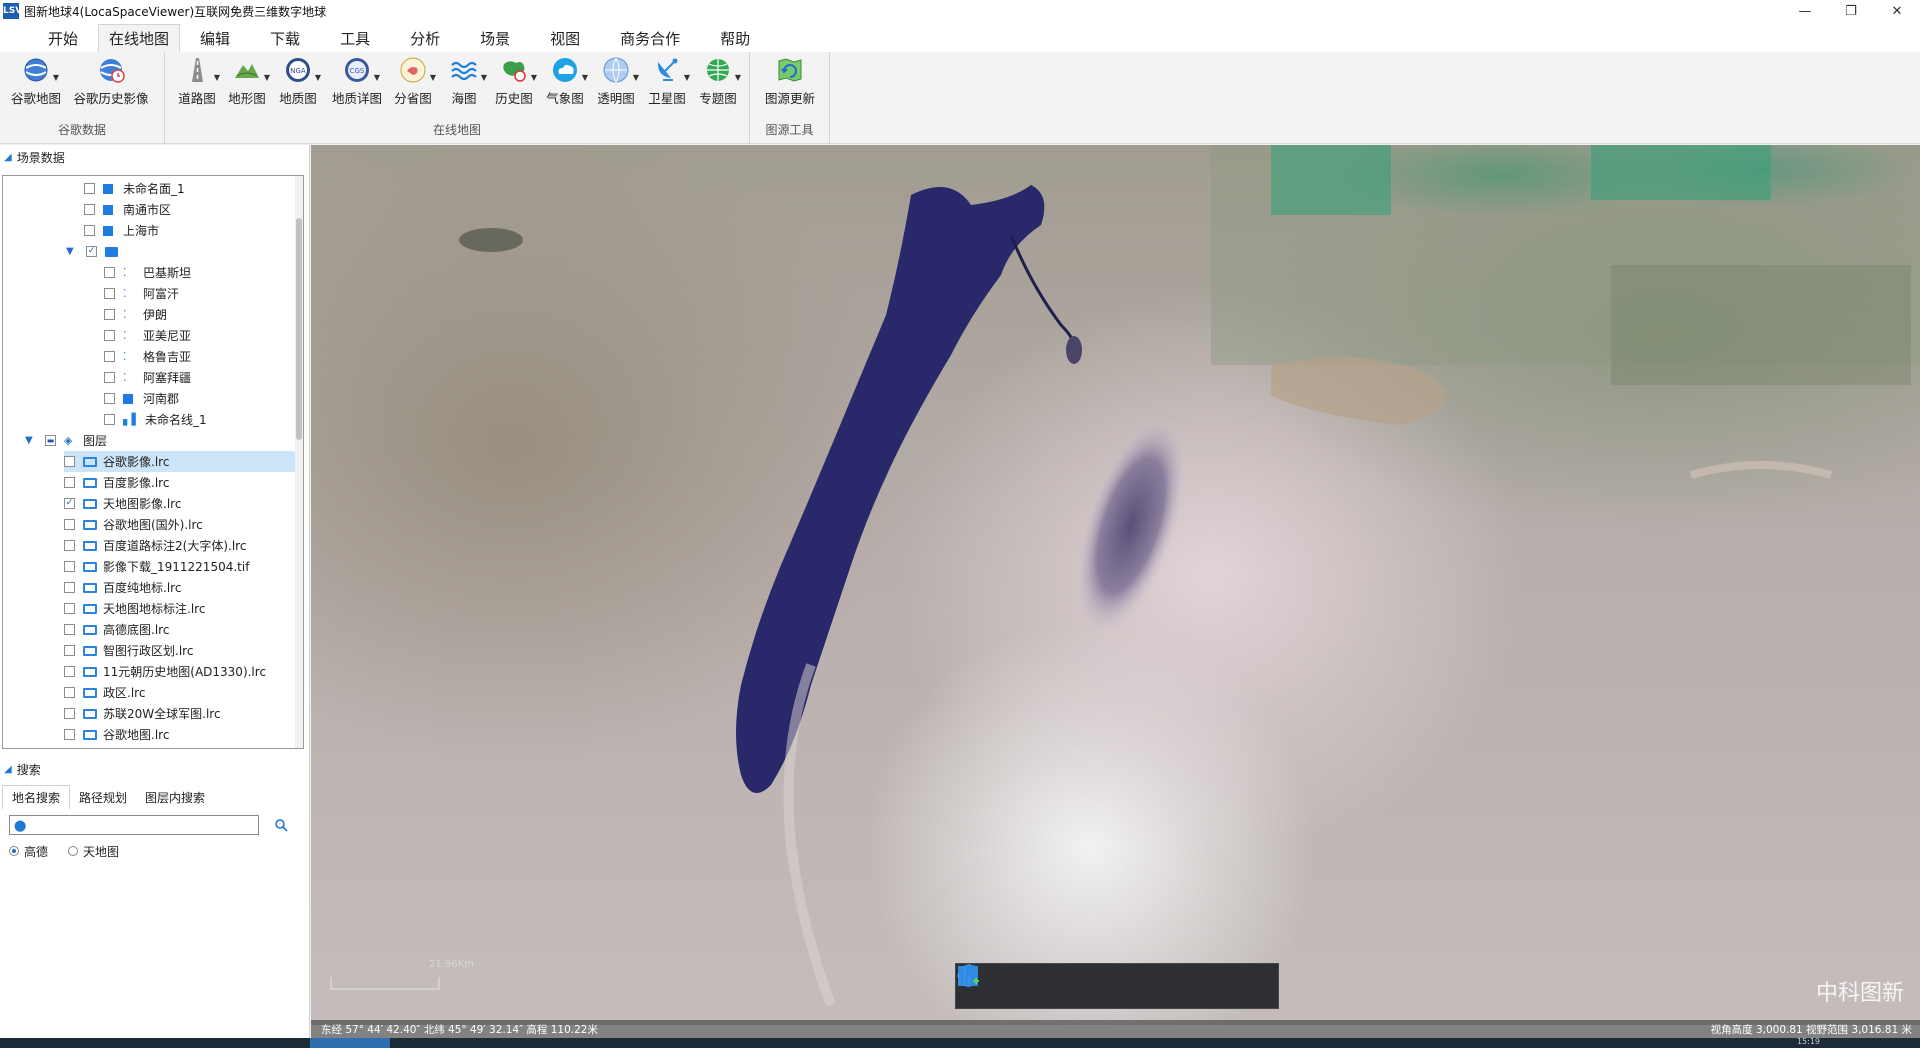 The image size is (1920, 1048). What do you see at coordinates (116, 482) in the screenshot?
I see `layer-item: 百度影像.lrc` at bounding box center [116, 482].